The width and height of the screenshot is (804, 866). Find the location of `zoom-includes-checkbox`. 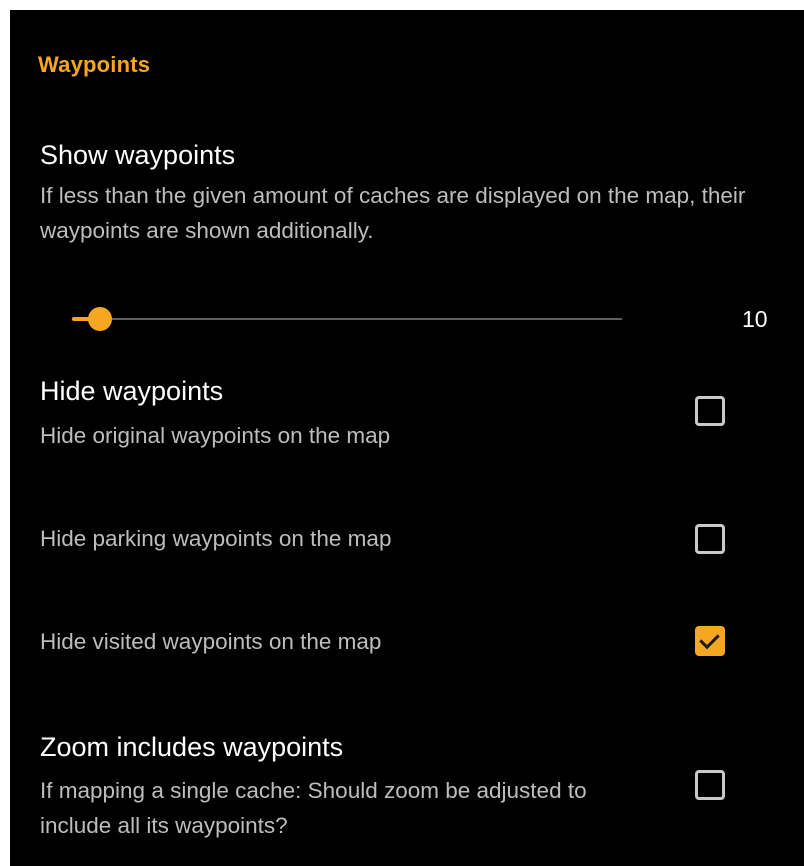

zoom-includes-checkbox is located at coordinates (710, 785).